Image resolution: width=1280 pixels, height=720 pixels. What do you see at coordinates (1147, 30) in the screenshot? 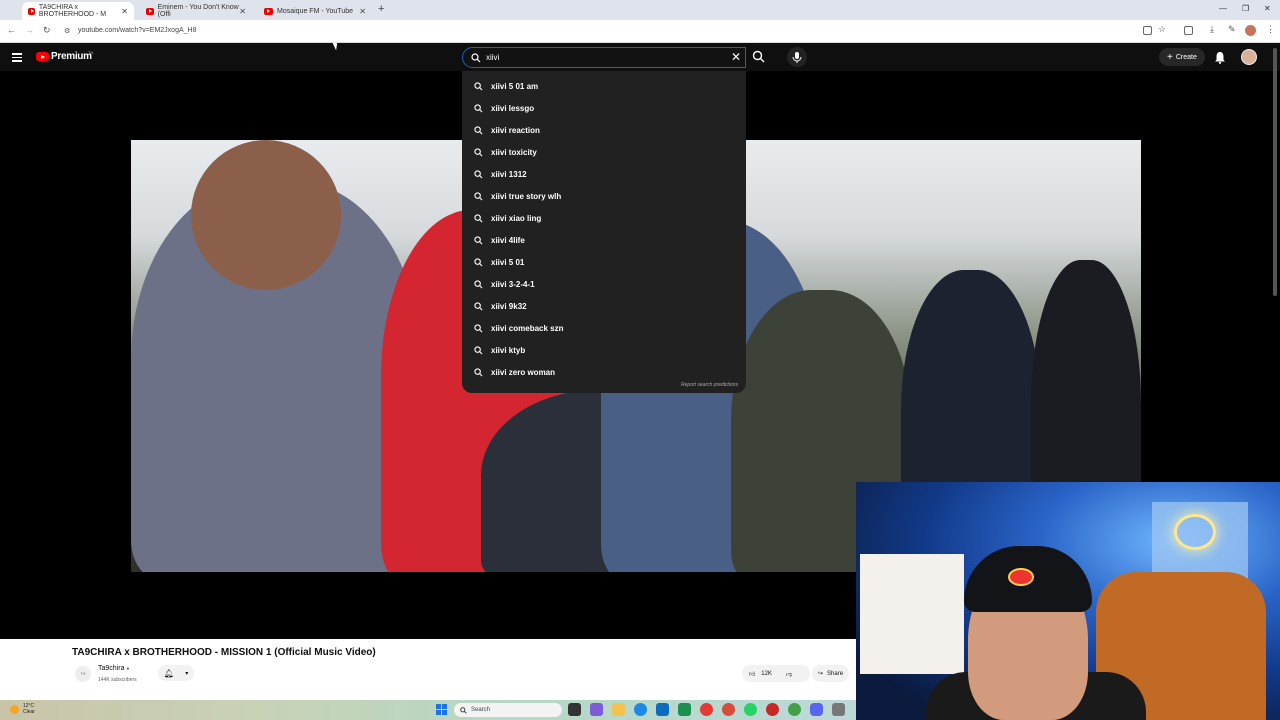
I see `install-app-icon` at bounding box center [1147, 30].